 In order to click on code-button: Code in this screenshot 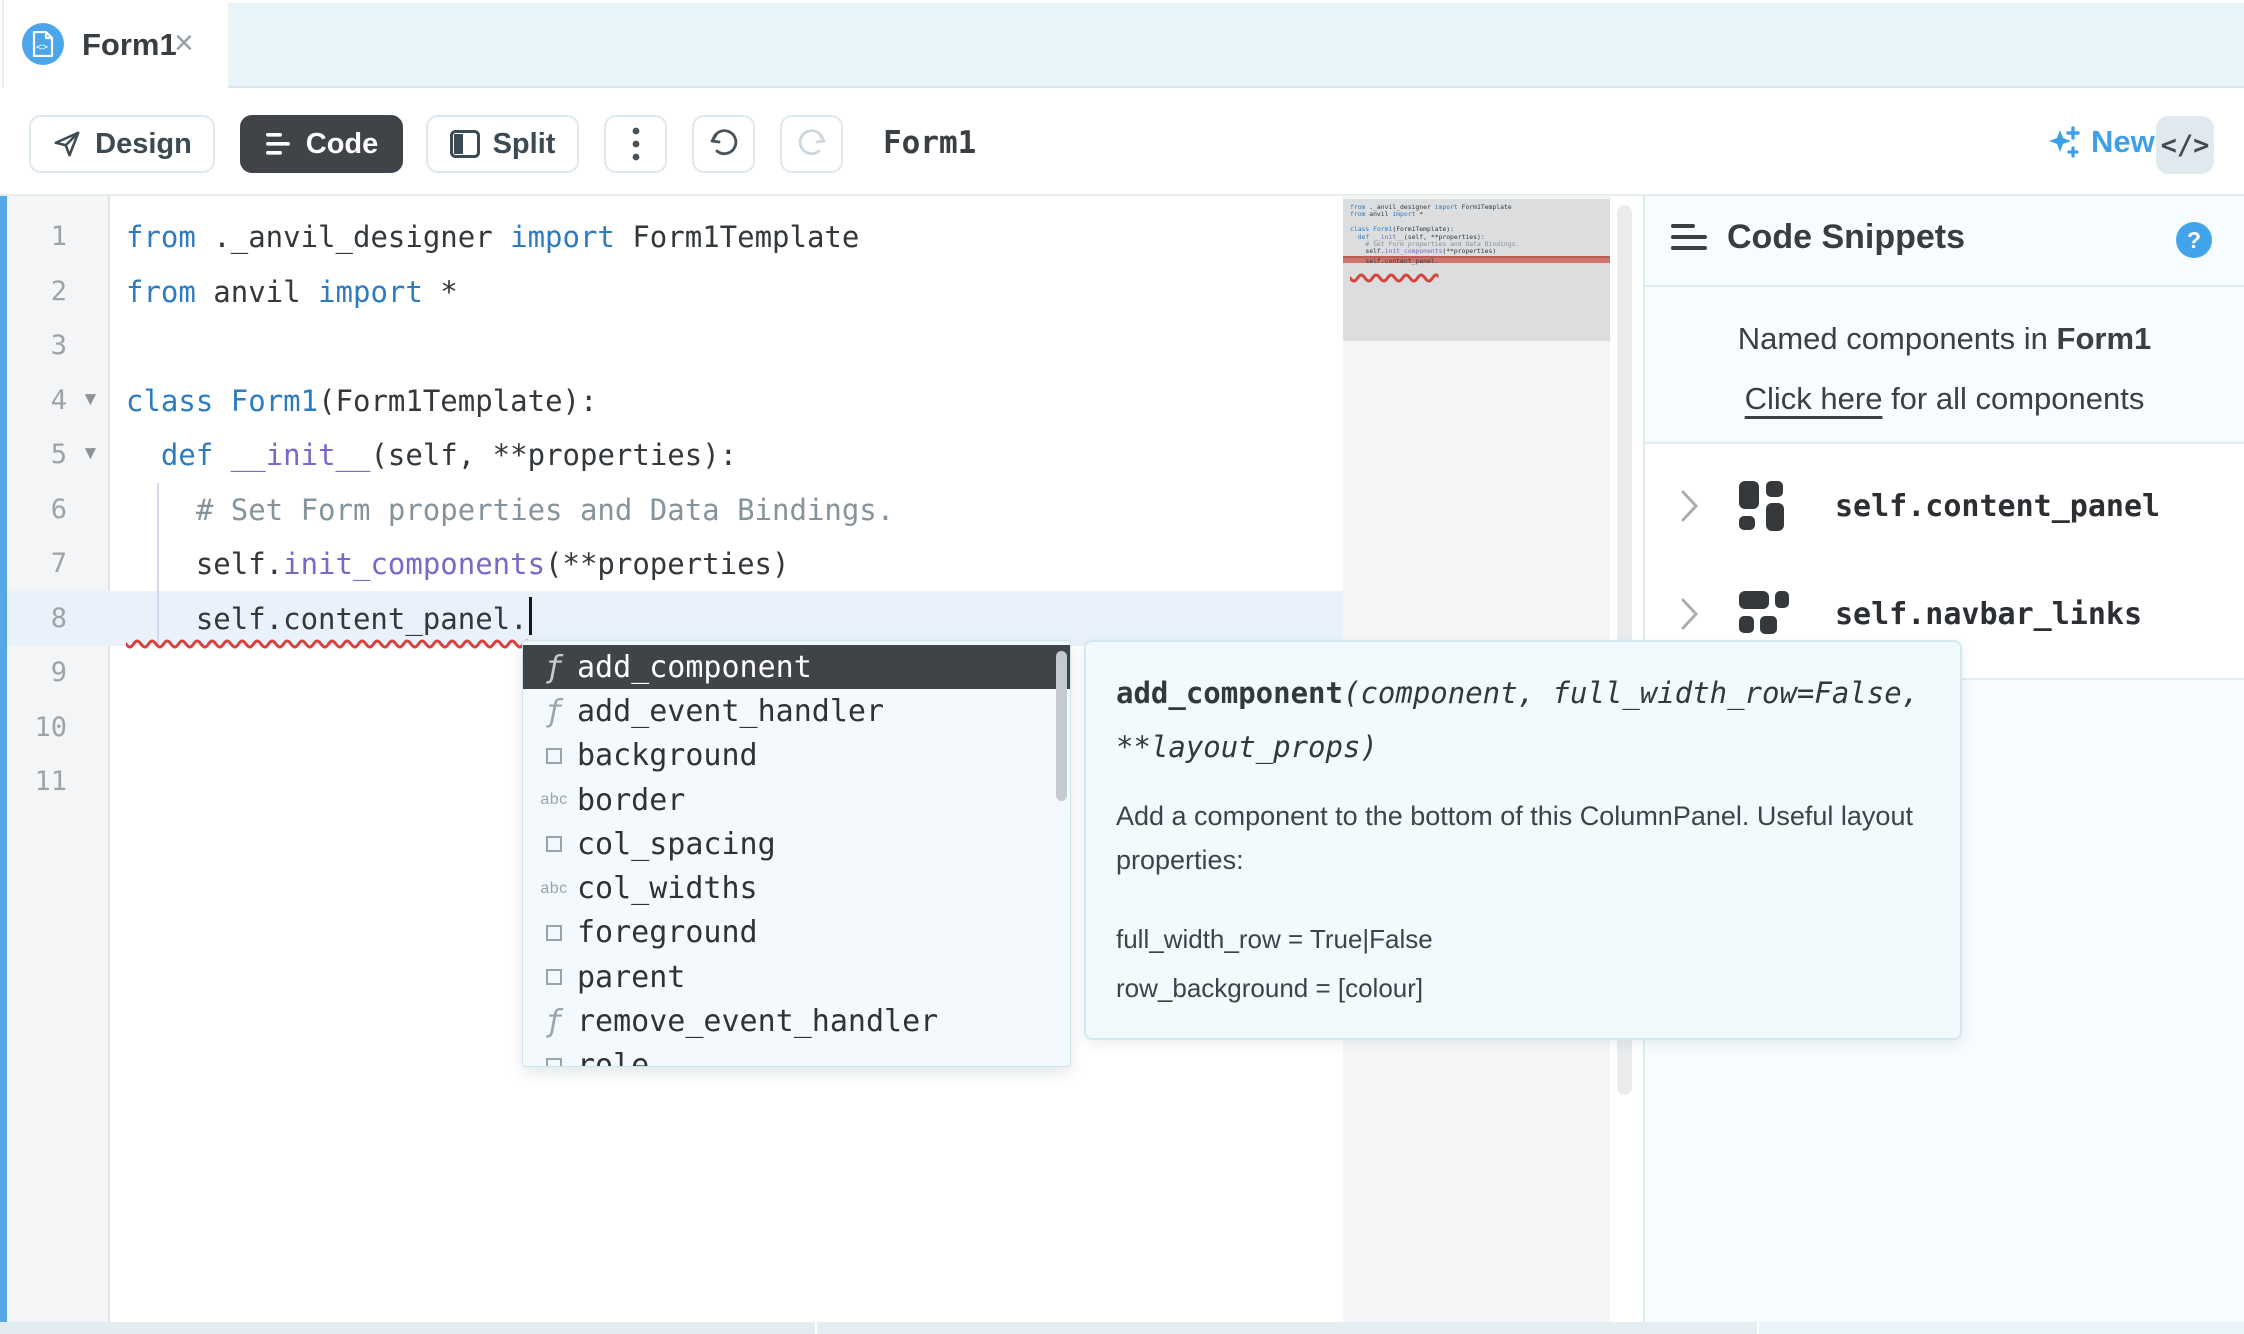, I will do `click(321, 144)`.